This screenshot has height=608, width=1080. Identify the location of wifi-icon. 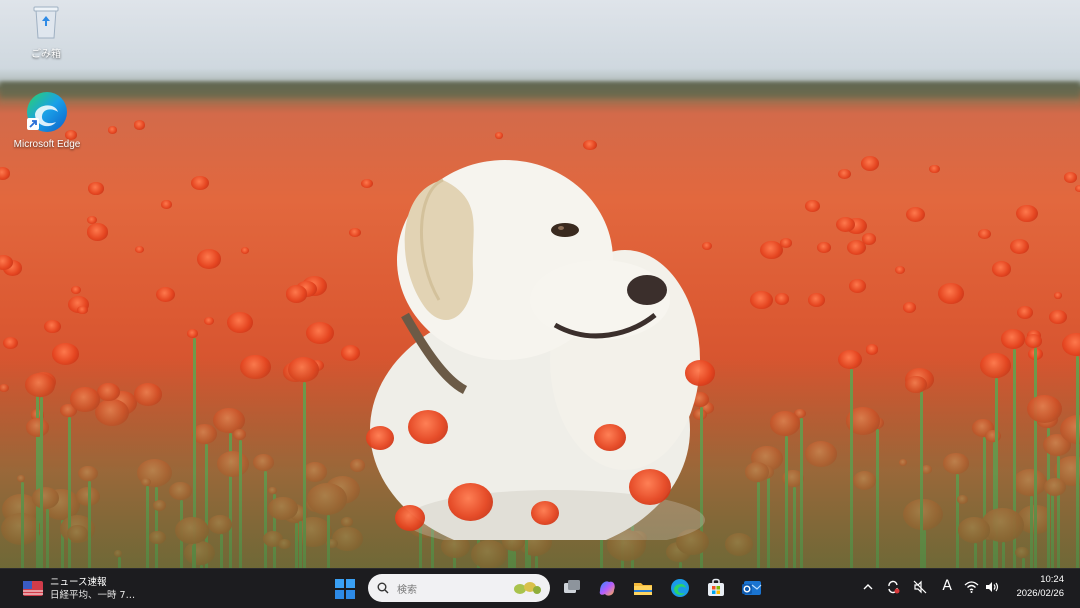
(971, 587).